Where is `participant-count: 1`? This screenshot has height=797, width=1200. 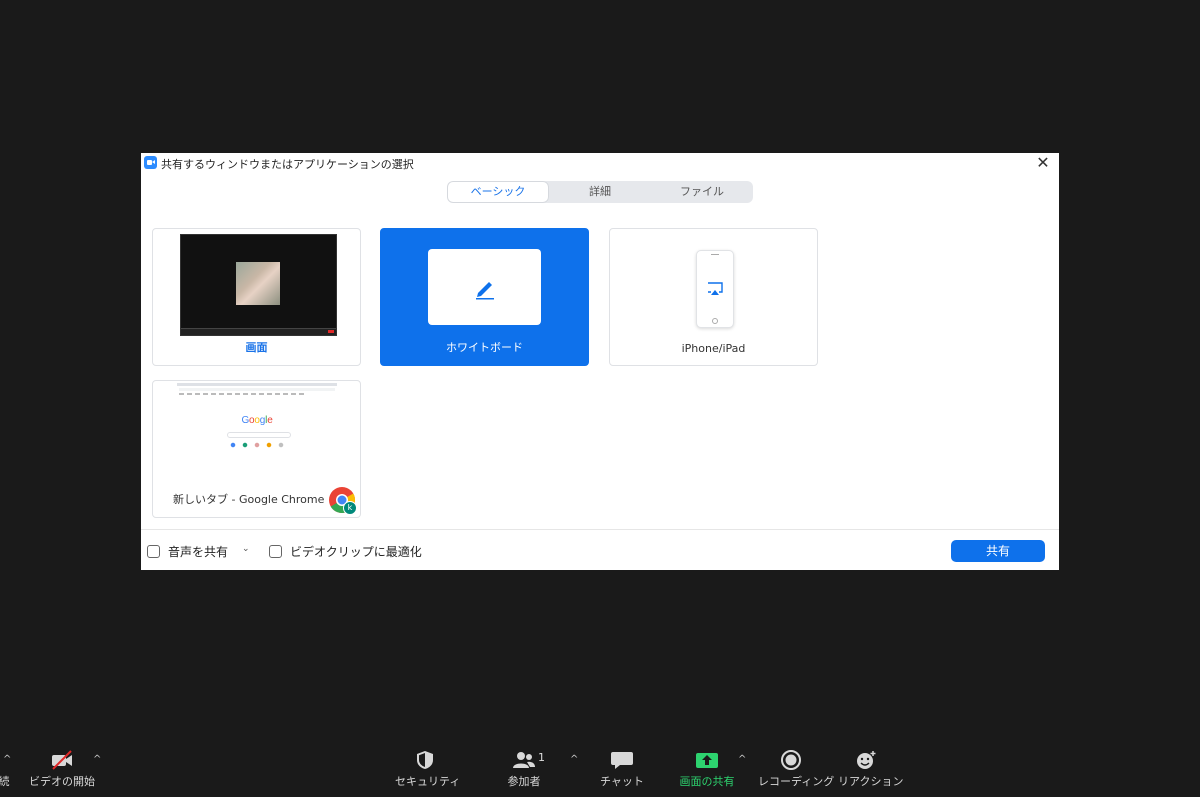
participant-count: 1 is located at coordinates (541, 757).